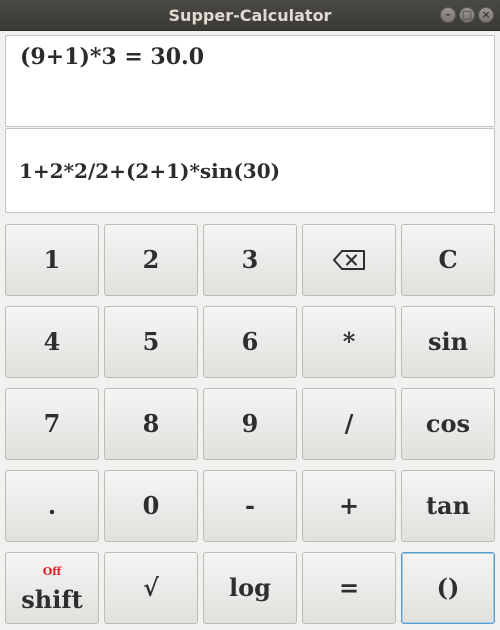 The height and width of the screenshot is (630, 500). Describe the element at coordinates (448, 424) in the screenshot. I see `cos-button: cos` at that location.